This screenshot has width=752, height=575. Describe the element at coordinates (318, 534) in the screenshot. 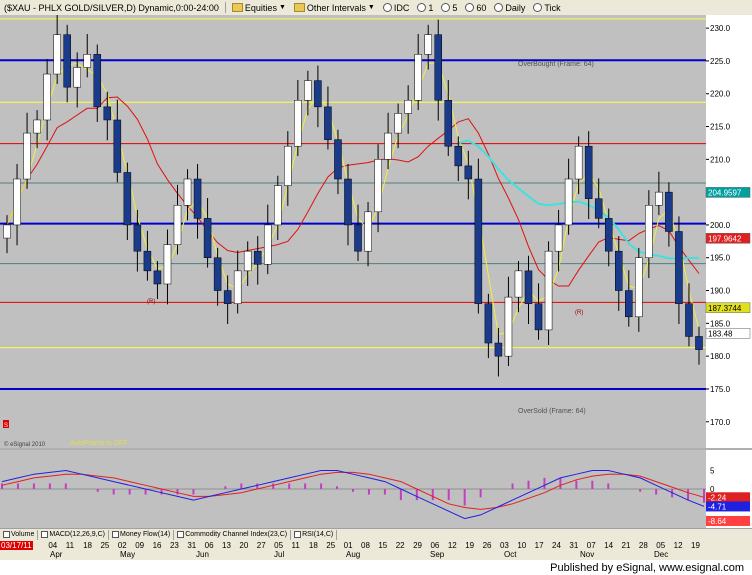

I see `tab-label: RSI(14,C)` at that location.